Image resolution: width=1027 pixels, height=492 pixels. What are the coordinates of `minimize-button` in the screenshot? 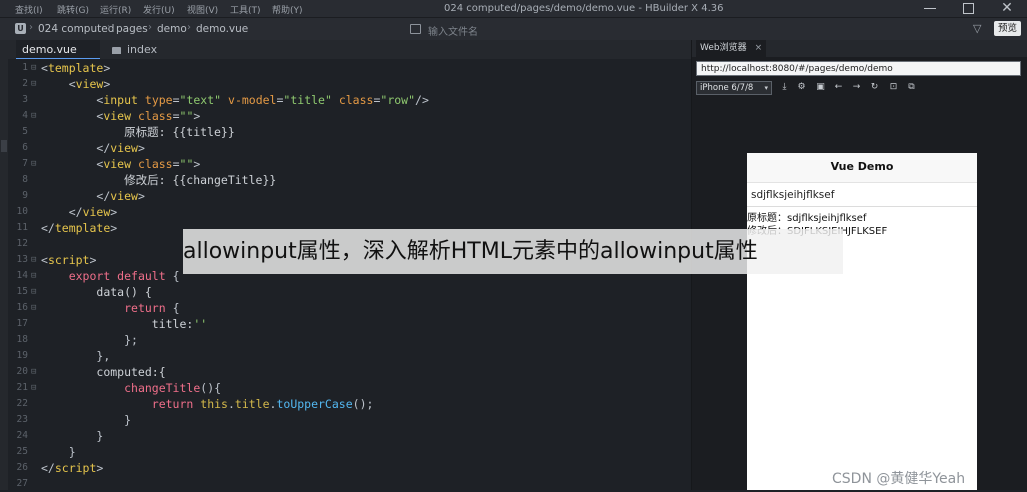 It's located at (930, 8).